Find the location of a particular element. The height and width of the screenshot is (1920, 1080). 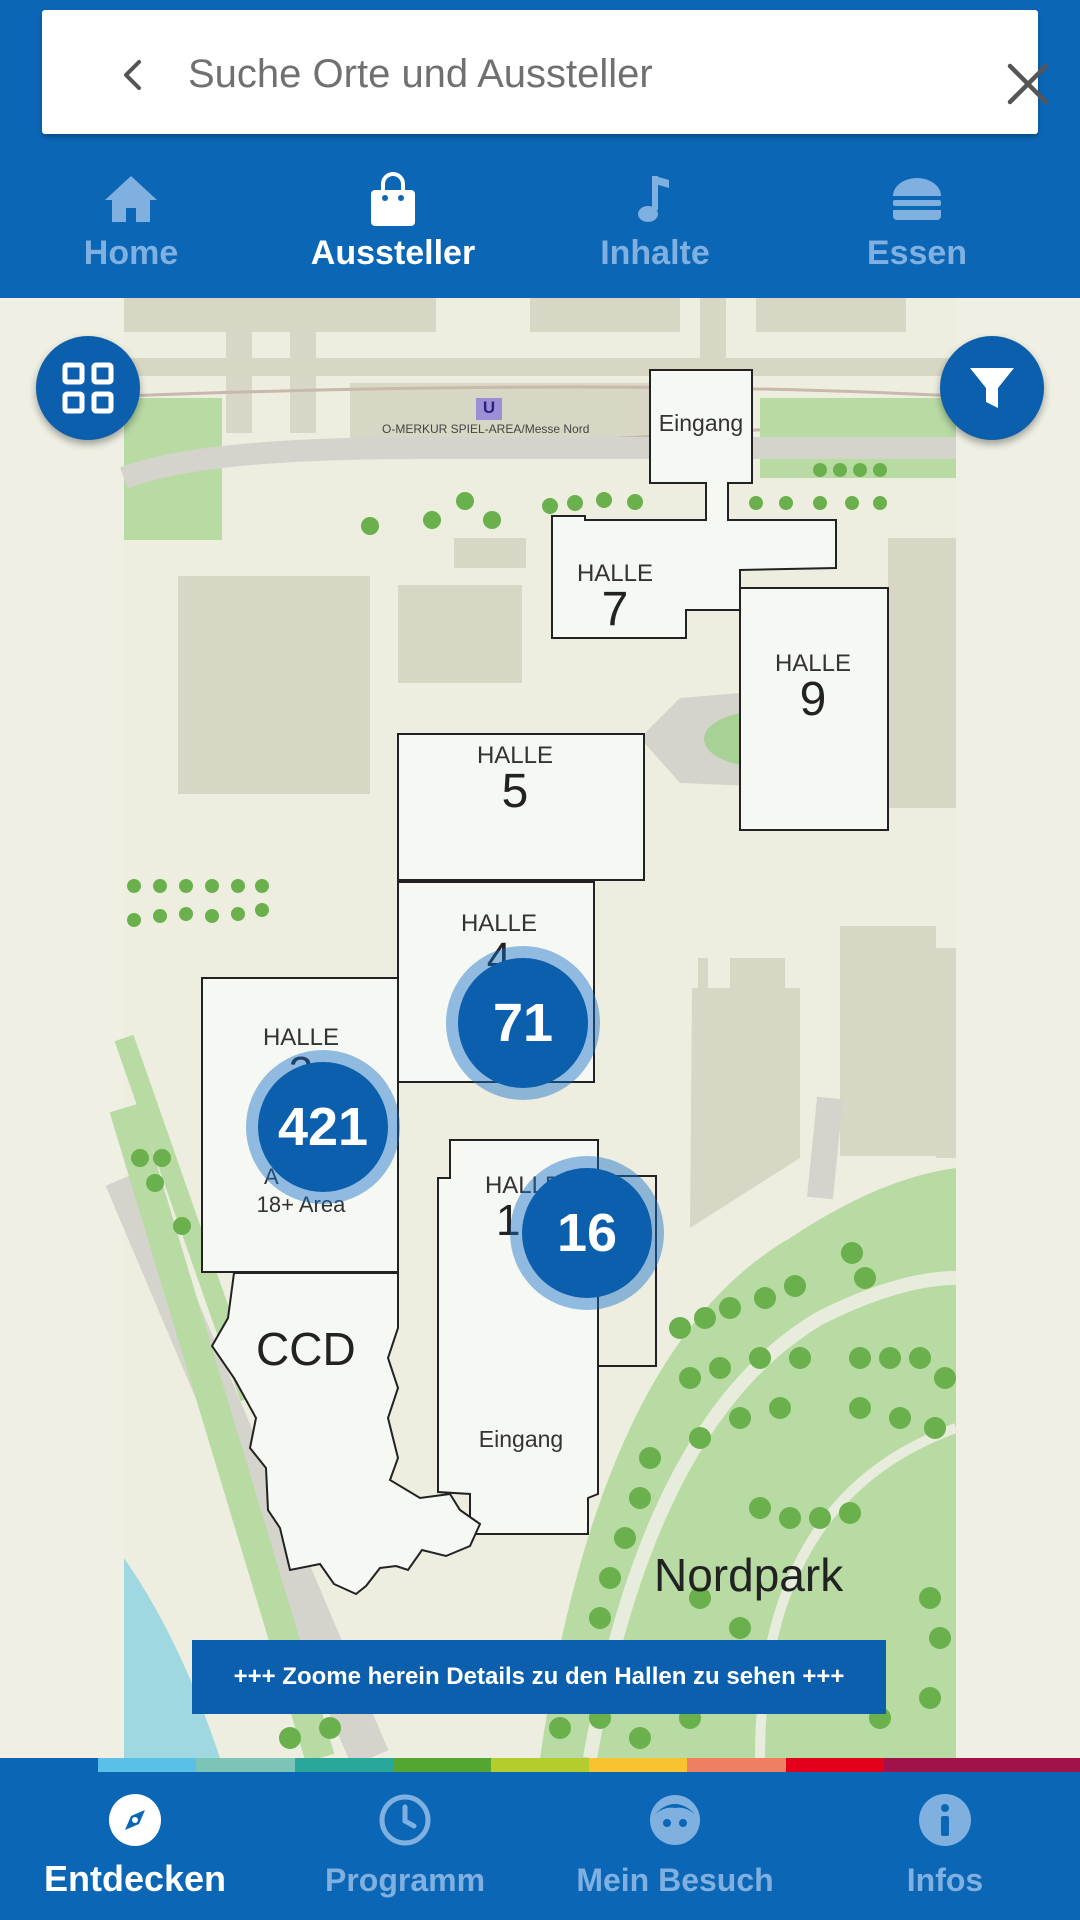

close-icon is located at coordinates (1028, 84).